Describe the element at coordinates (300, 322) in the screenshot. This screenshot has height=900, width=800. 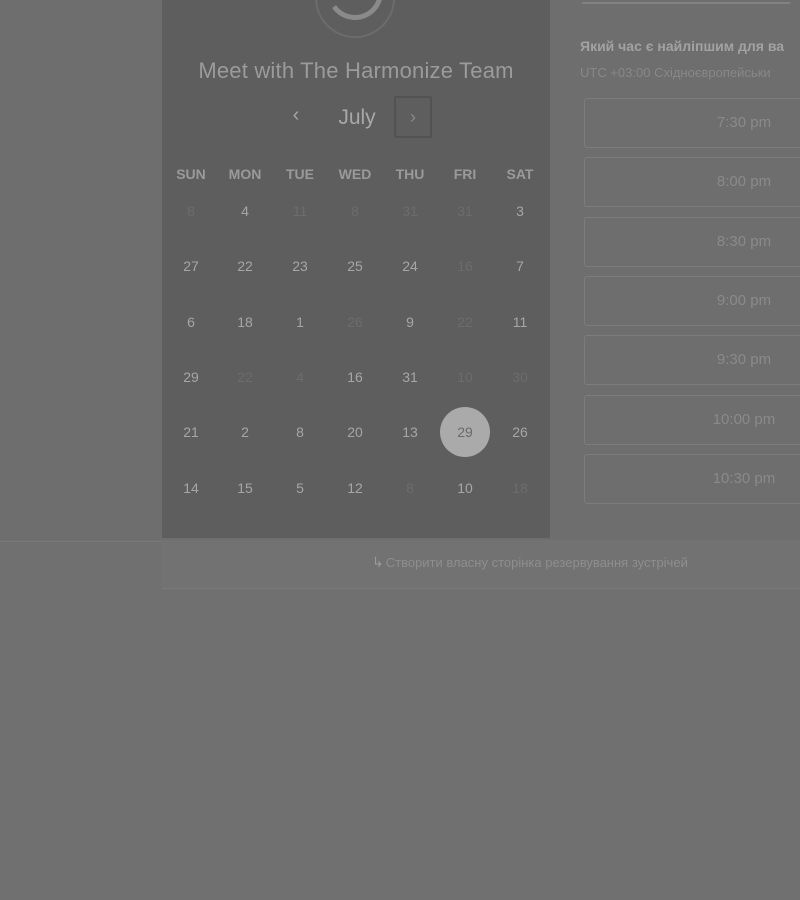
I see `calendar-day: 1` at that location.